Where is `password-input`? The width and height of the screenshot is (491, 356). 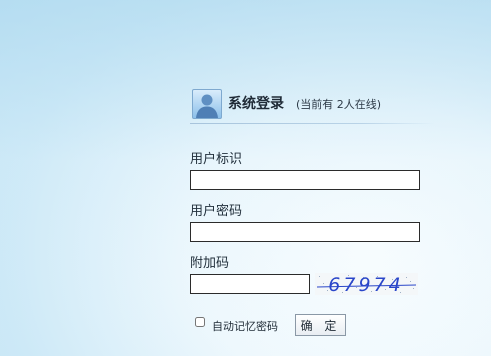
password-input is located at coordinates (305, 232).